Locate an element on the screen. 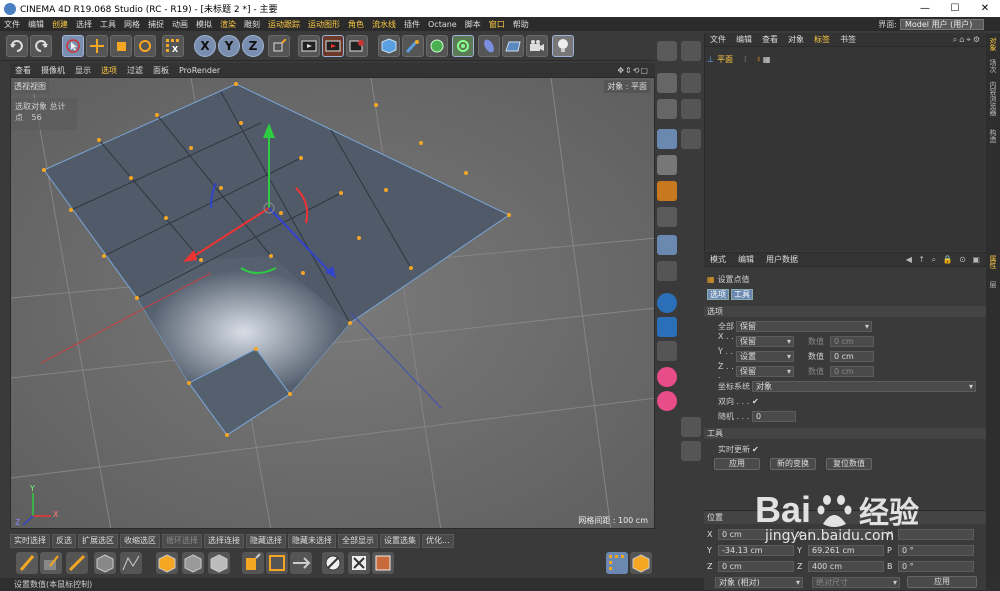  viewport-menu-filter: 过滤 is located at coordinates (135, 70).